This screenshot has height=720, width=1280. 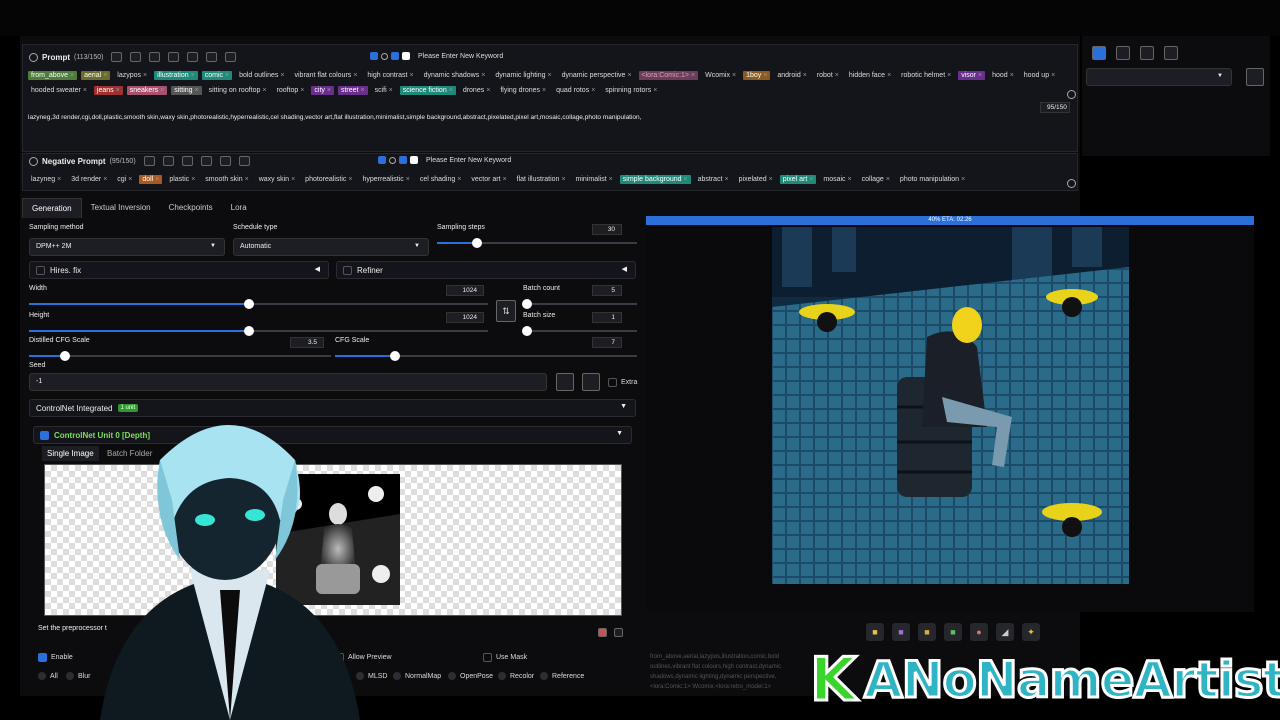 What do you see at coordinates (565, 382) in the screenshot?
I see `dice-icon` at bounding box center [565, 382].